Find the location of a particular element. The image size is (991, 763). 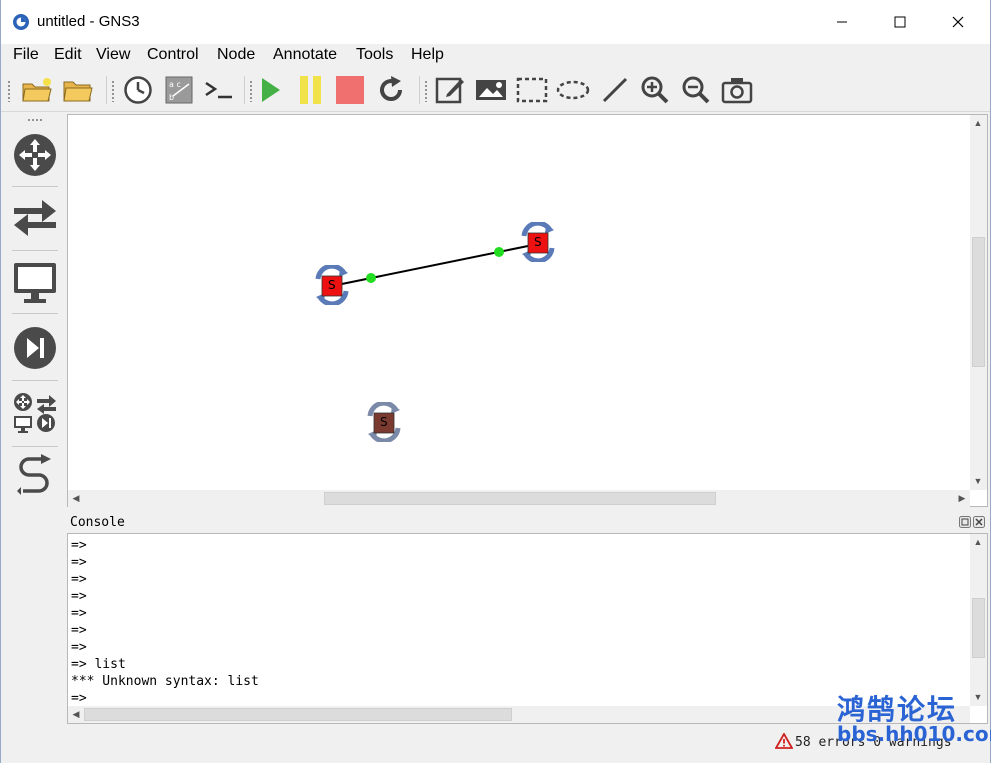

start-all-icon is located at coordinates (271, 90).